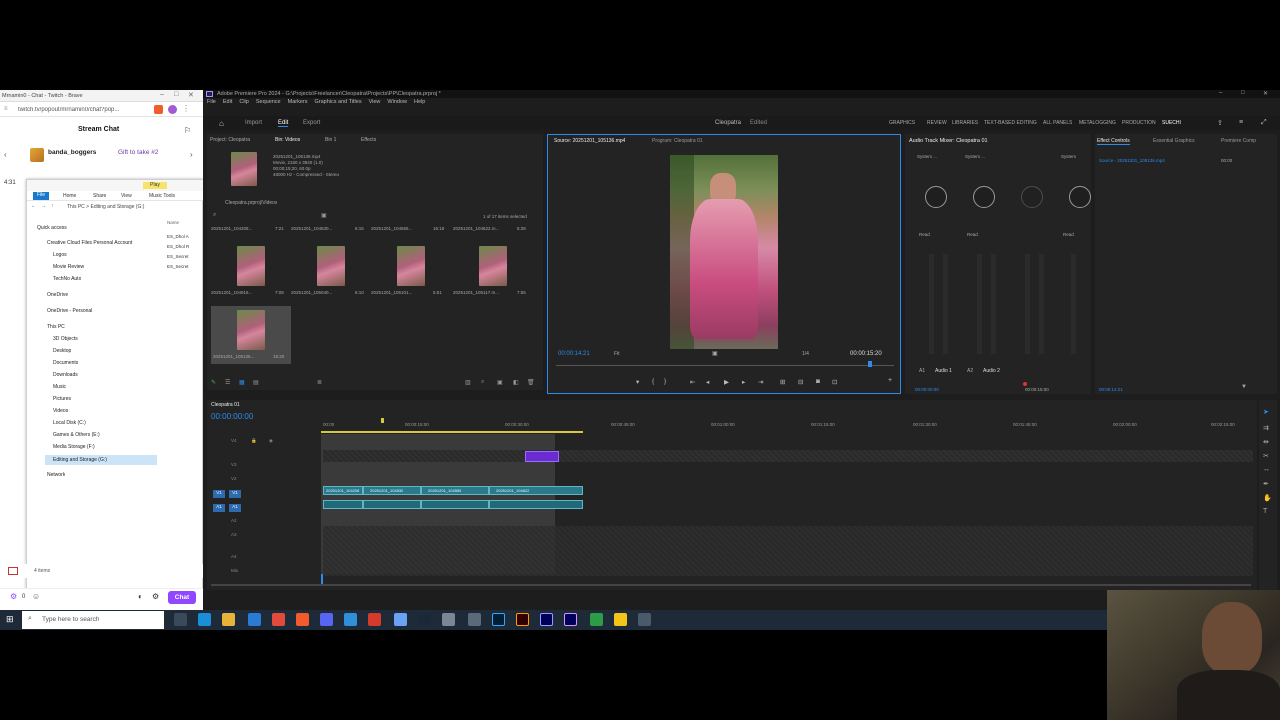  Describe the element at coordinates (176, 94) in the screenshot. I see `maximize-icon: □` at that location.